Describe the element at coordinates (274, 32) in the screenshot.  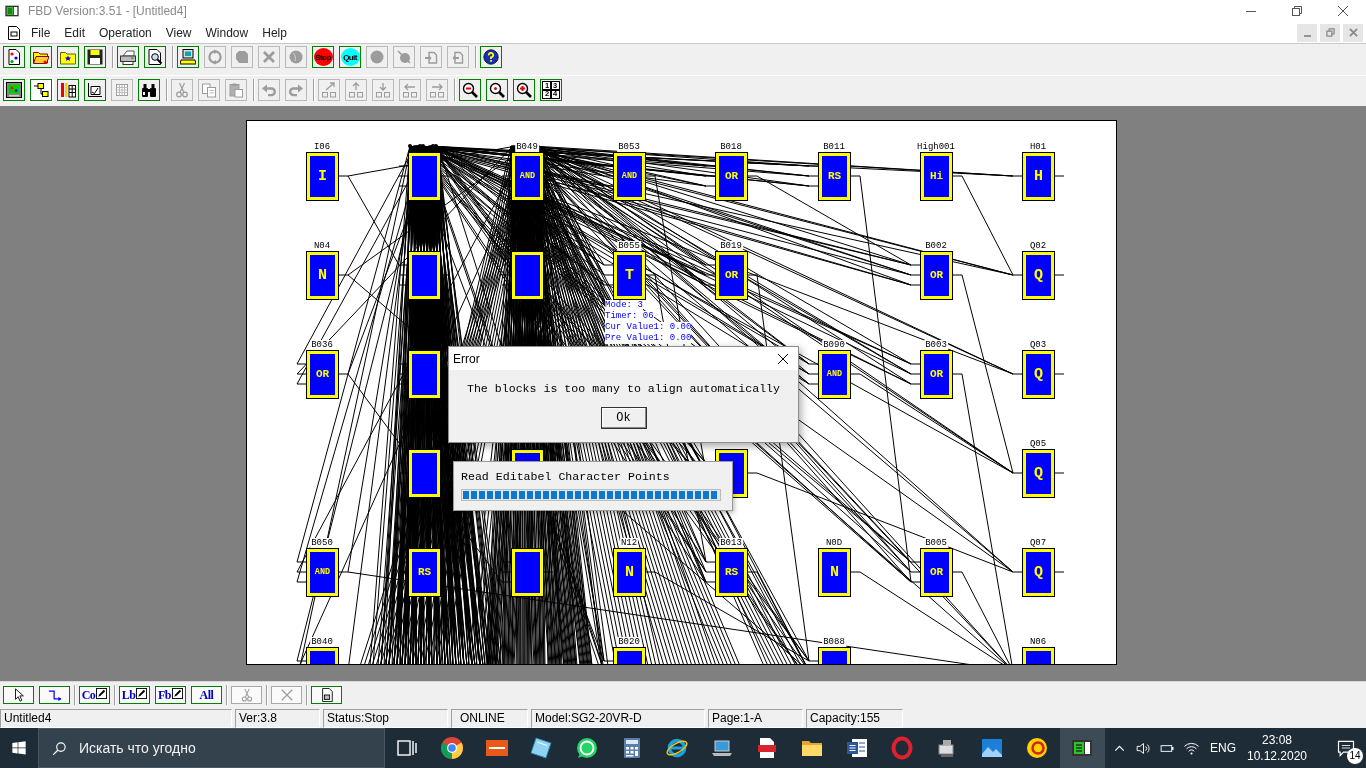
I see `menu-item: Help` at that location.